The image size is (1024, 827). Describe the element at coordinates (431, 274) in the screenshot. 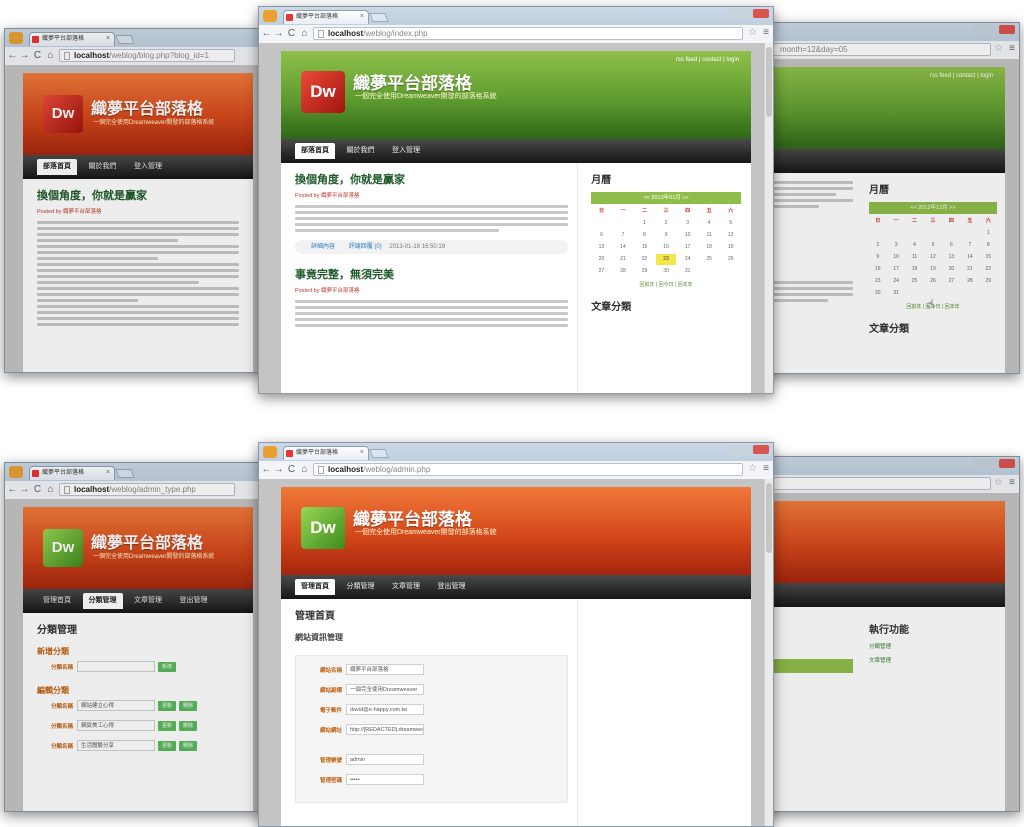

I see `post-title: 事竟完整，無須完美` at that location.